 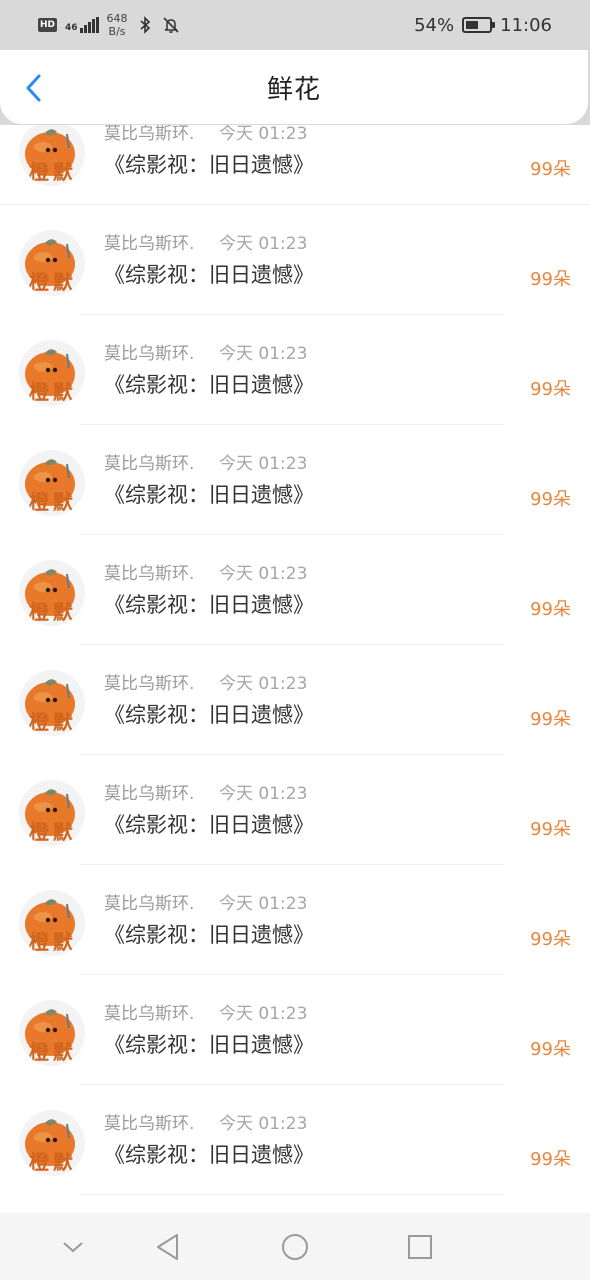 I want to click on signal-icon: 46, so click(x=82, y=25).